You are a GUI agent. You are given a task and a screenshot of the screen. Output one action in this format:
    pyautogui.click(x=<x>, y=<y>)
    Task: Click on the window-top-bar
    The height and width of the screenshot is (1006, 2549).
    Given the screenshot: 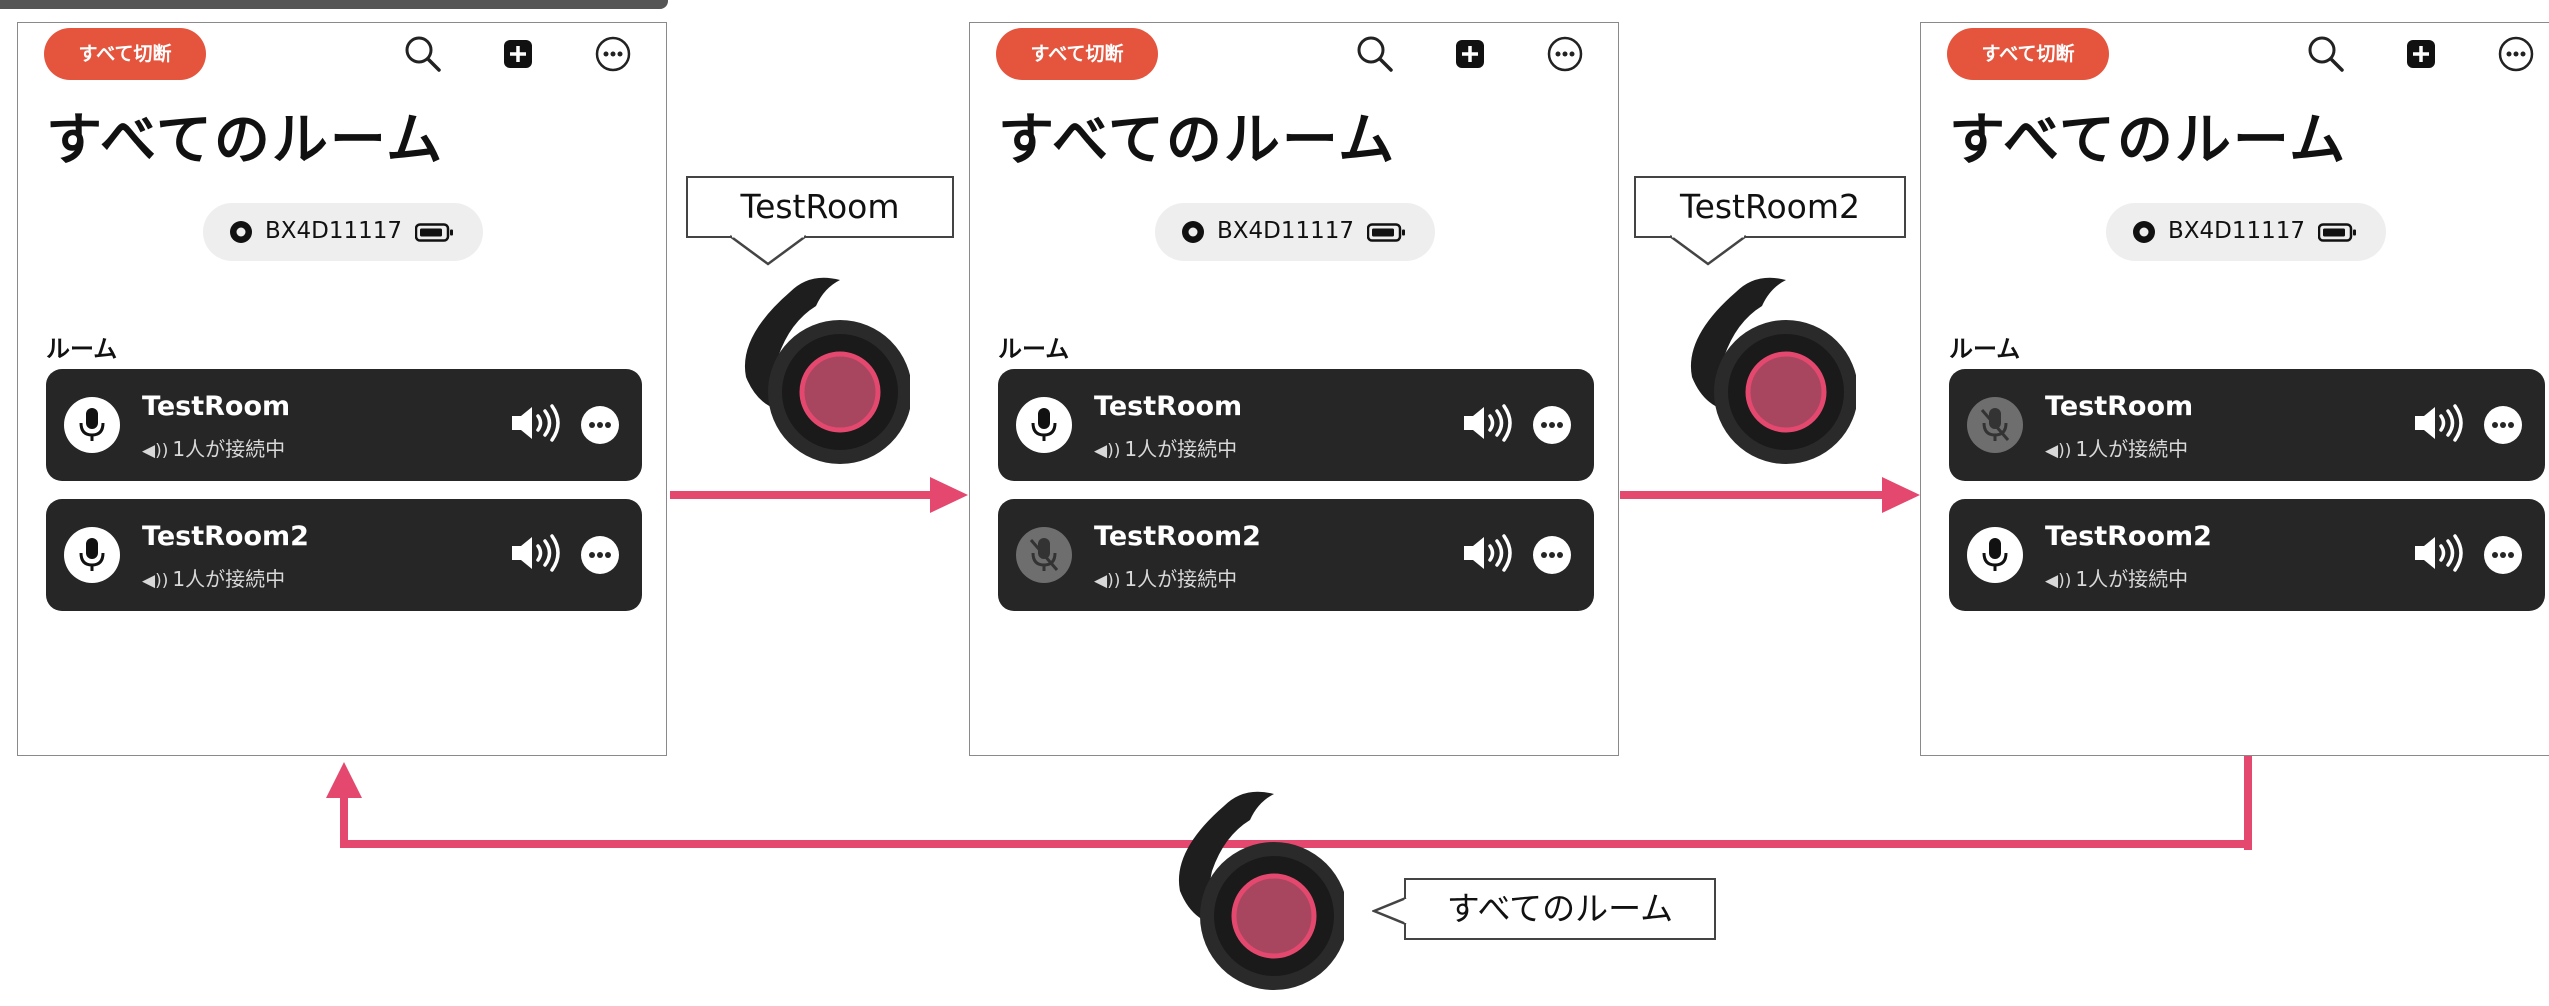 What is the action you would take?
    pyautogui.click(x=334, y=4)
    